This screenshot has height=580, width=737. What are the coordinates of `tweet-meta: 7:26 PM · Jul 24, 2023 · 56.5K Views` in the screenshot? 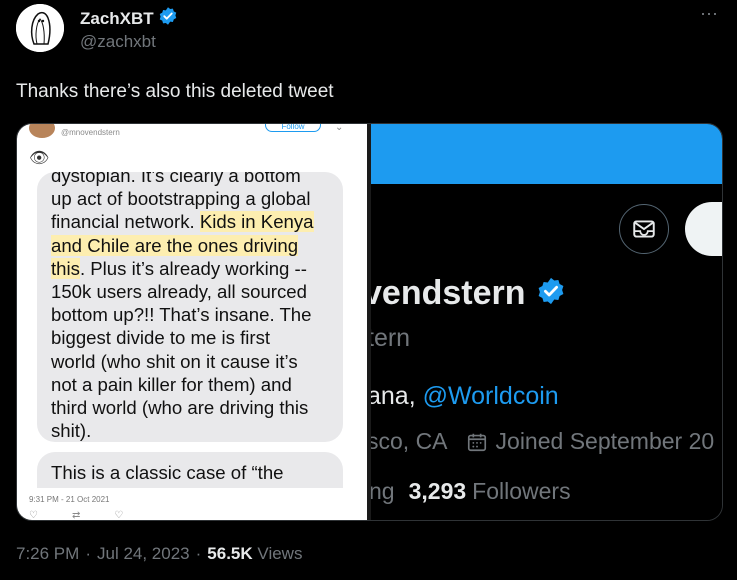 It's located at (159, 554).